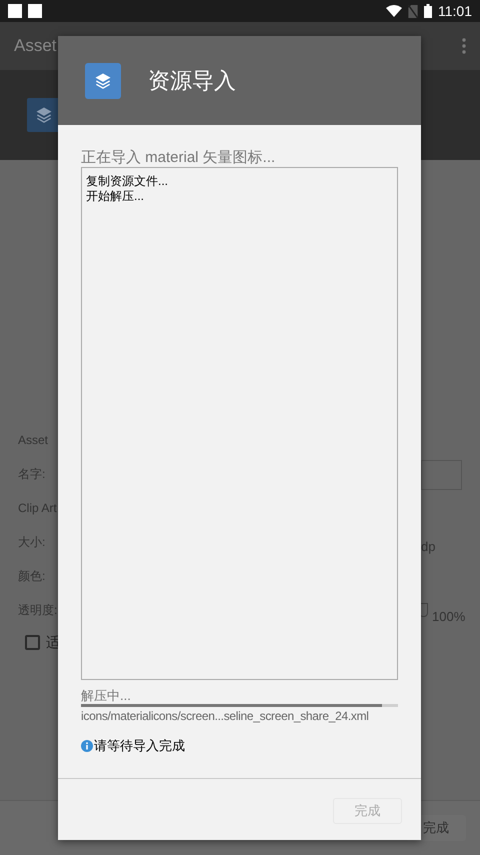 This screenshot has width=480, height=855. Describe the element at coordinates (413, 11) in the screenshot. I see `no-sim-icon` at that location.